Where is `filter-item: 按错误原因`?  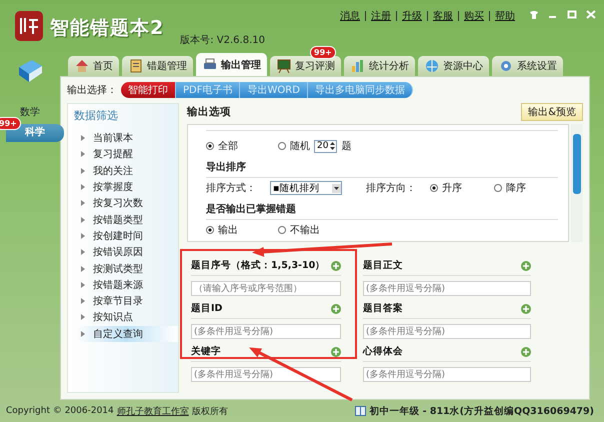
filter-item: 按错误原因 is located at coordinates (126, 252).